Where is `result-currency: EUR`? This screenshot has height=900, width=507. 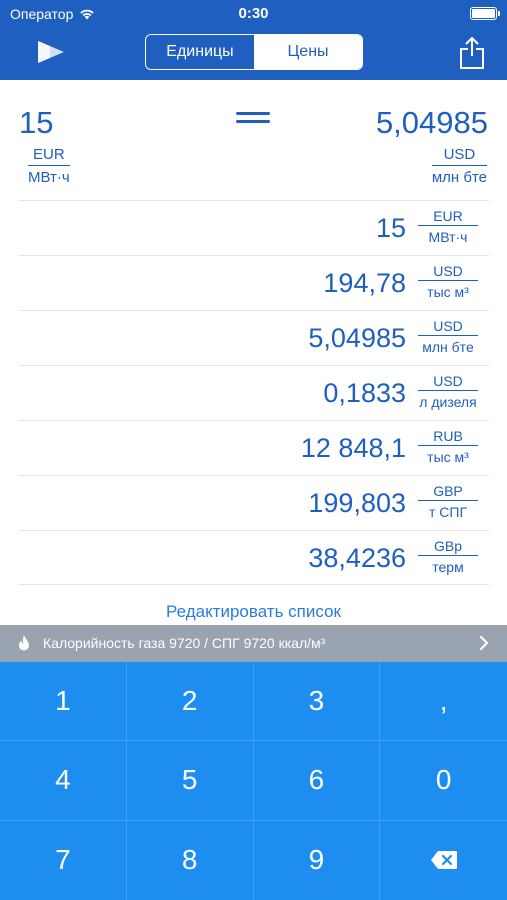 result-currency: EUR is located at coordinates (448, 217).